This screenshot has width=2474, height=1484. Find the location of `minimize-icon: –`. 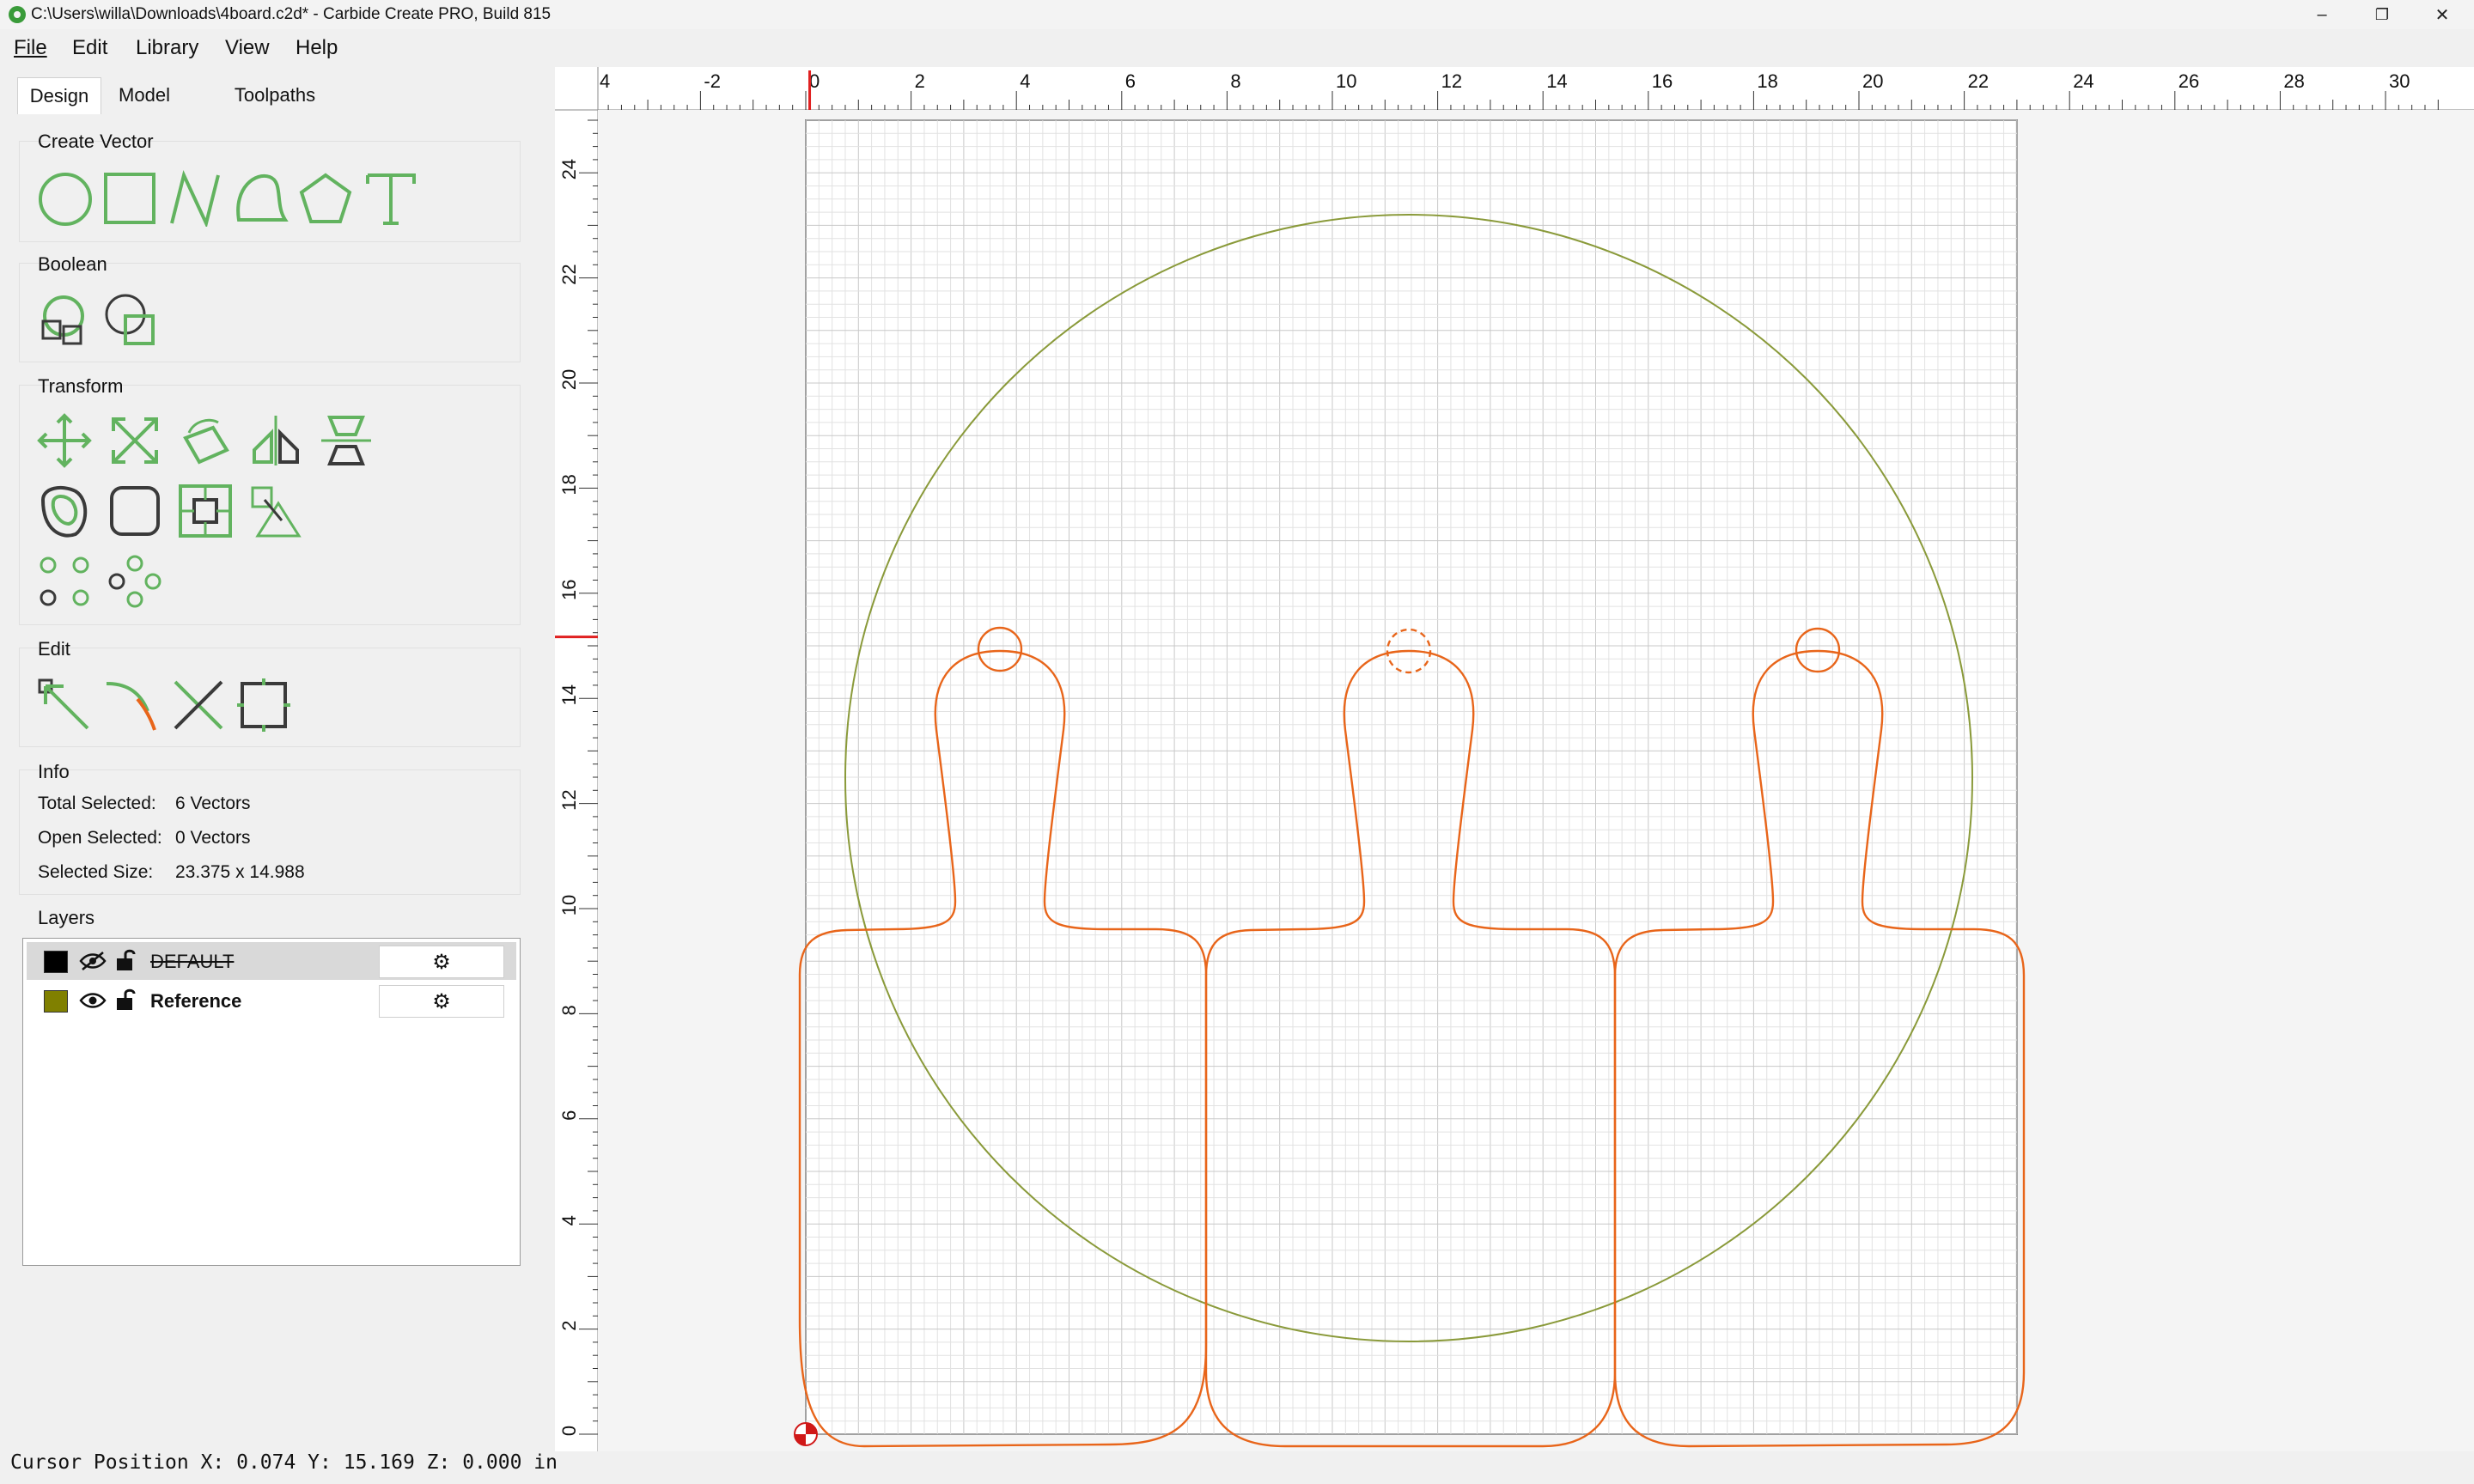

minimize-icon: – is located at coordinates (2322, 14).